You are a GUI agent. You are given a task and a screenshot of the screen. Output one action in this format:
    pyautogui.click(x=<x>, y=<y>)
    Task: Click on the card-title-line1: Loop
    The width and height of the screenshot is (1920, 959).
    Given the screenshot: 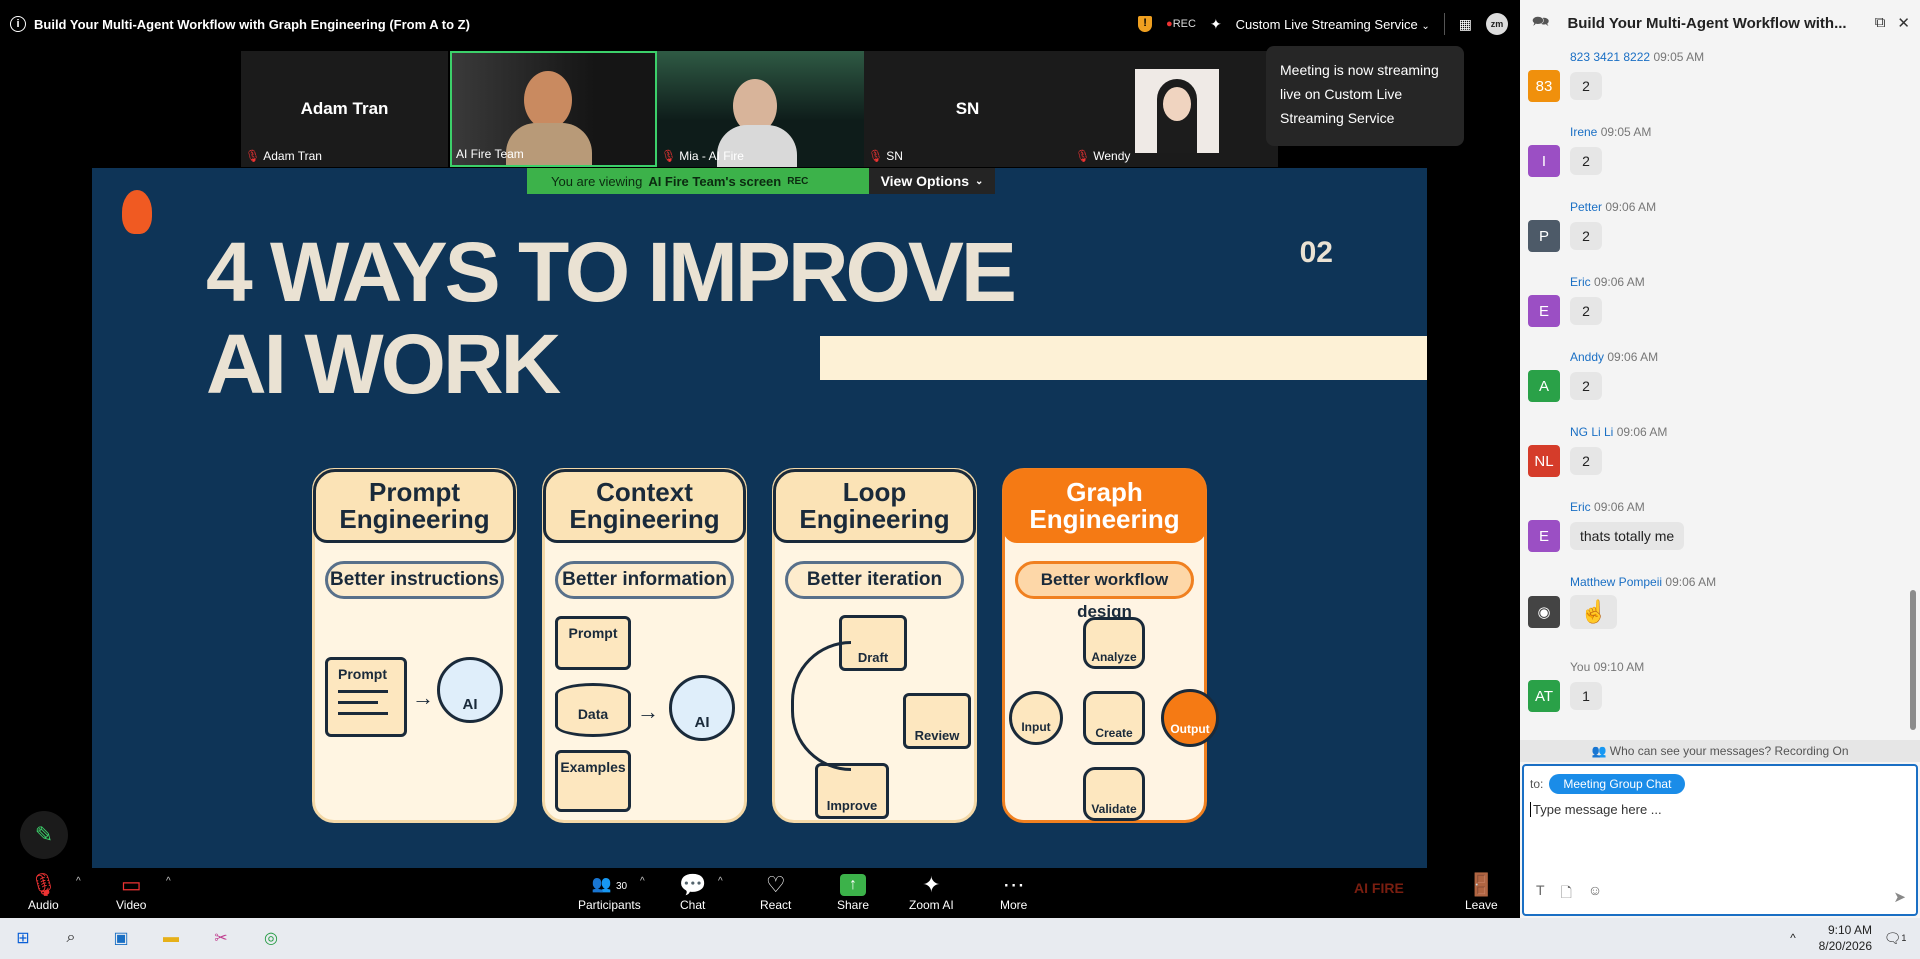 What is the action you would take?
    pyautogui.click(x=874, y=492)
    